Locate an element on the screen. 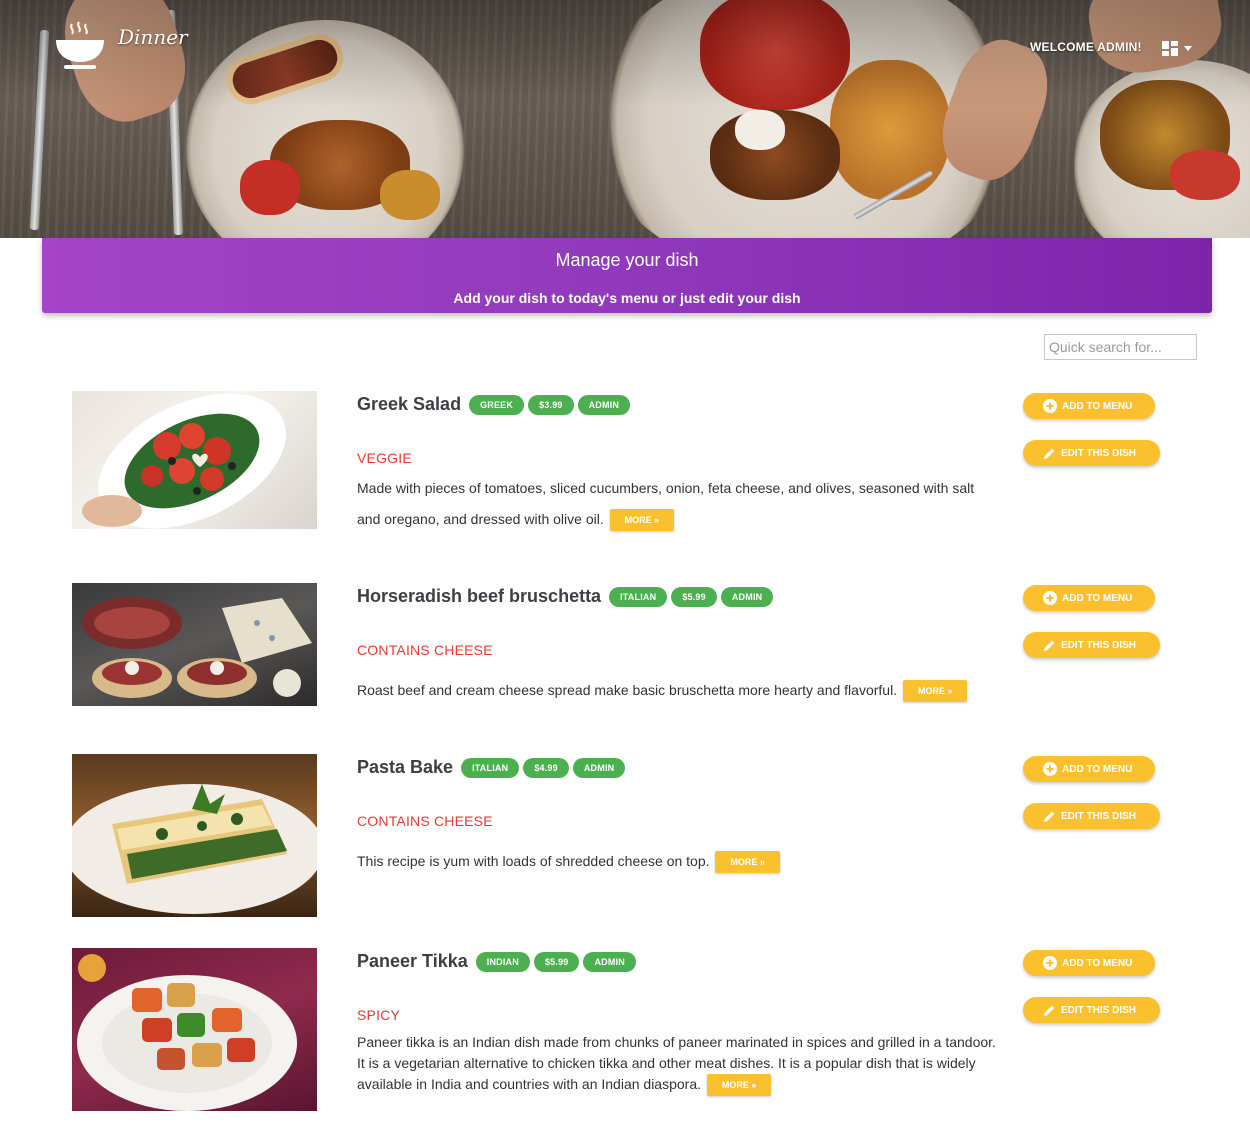 The image size is (1250, 1131). dish-title-row: Pasta Bake ITALIAN $4.99 ADMIN is located at coordinates (491, 767).